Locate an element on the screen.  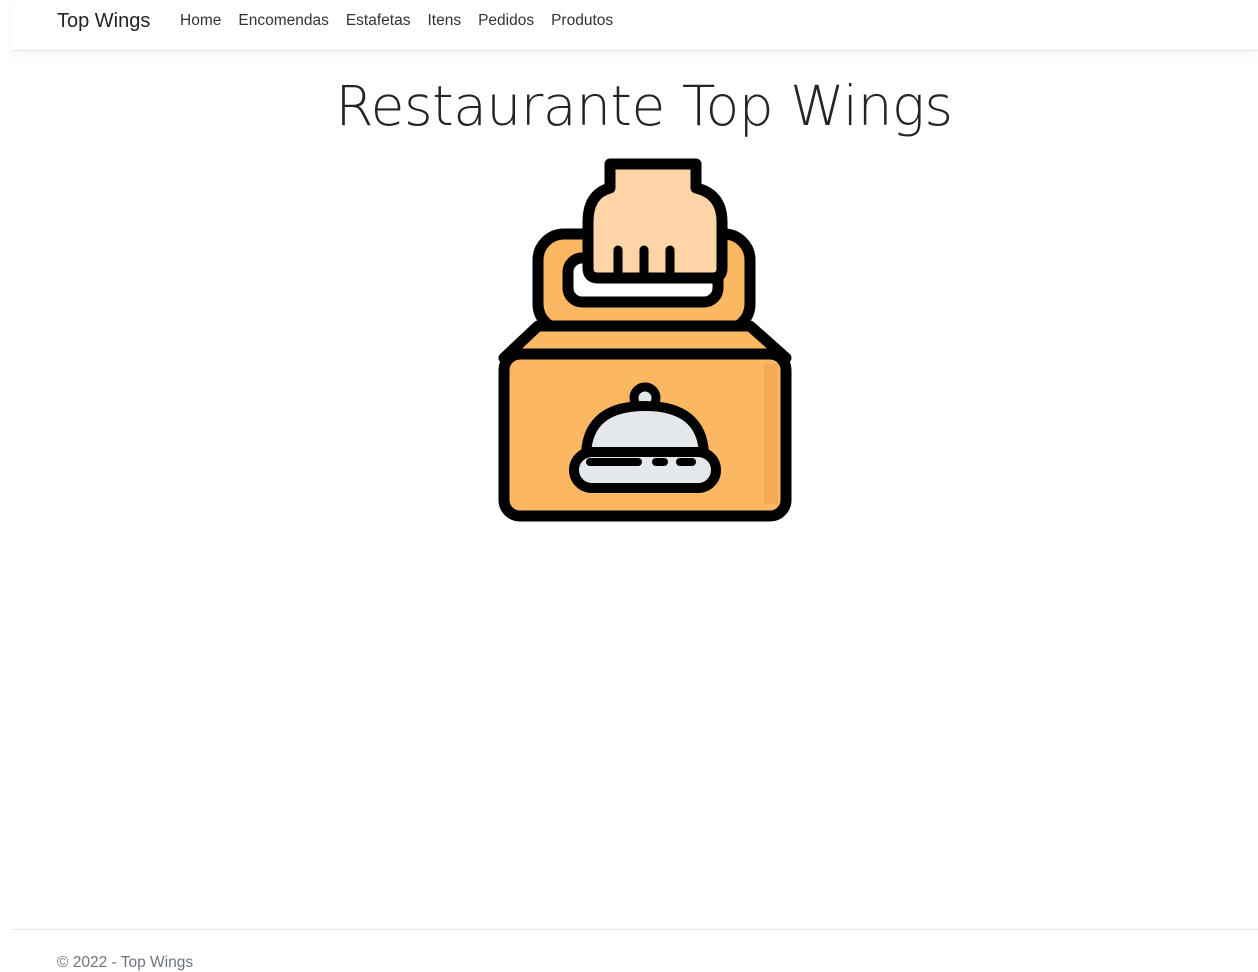
nav-link-home: Home is located at coordinates (205, 21).